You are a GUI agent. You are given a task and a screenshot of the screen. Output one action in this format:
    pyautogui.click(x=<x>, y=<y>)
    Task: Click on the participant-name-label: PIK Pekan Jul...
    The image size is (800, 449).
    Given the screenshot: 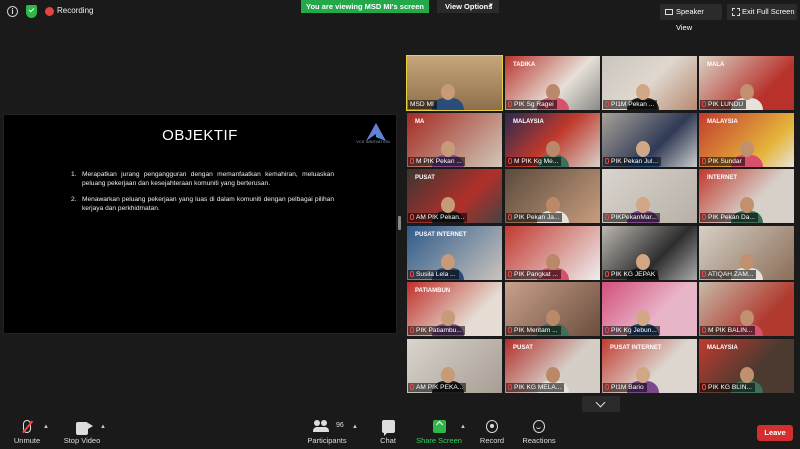 What is the action you would take?
    pyautogui.click(x=632, y=161)
    